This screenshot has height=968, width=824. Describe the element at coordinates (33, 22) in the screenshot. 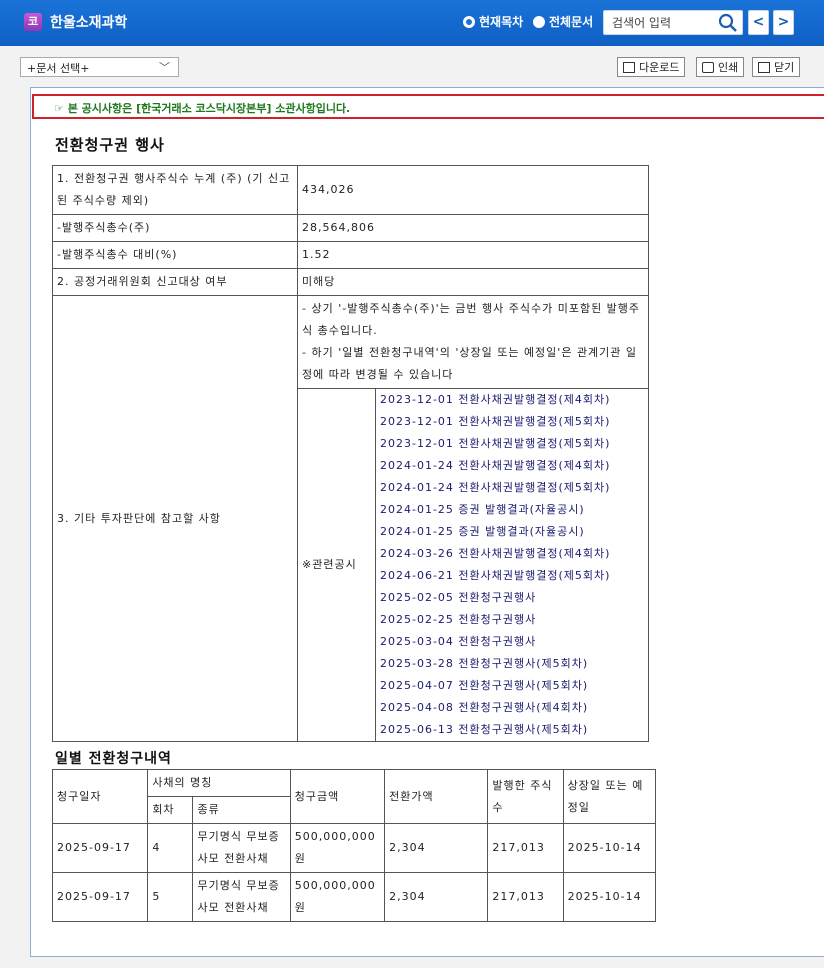

I see `company-logo-icon: 코` at that location.